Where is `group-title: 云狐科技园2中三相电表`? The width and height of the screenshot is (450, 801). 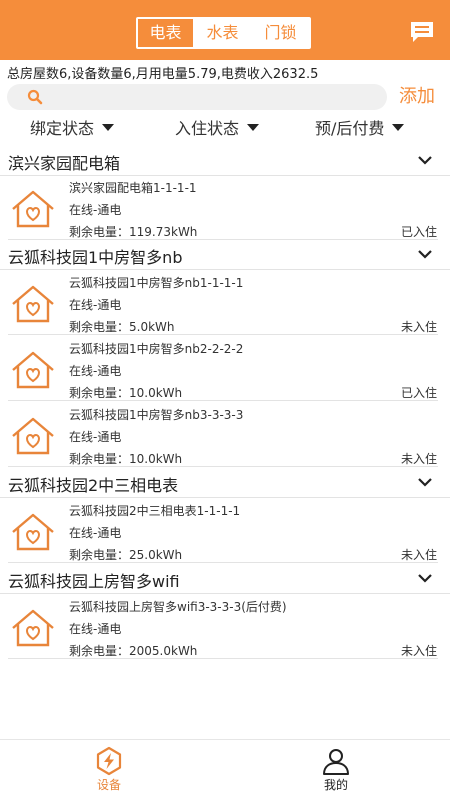
group-title: 云狐科技园2中三相电表 is located at coordinates (93, 485).